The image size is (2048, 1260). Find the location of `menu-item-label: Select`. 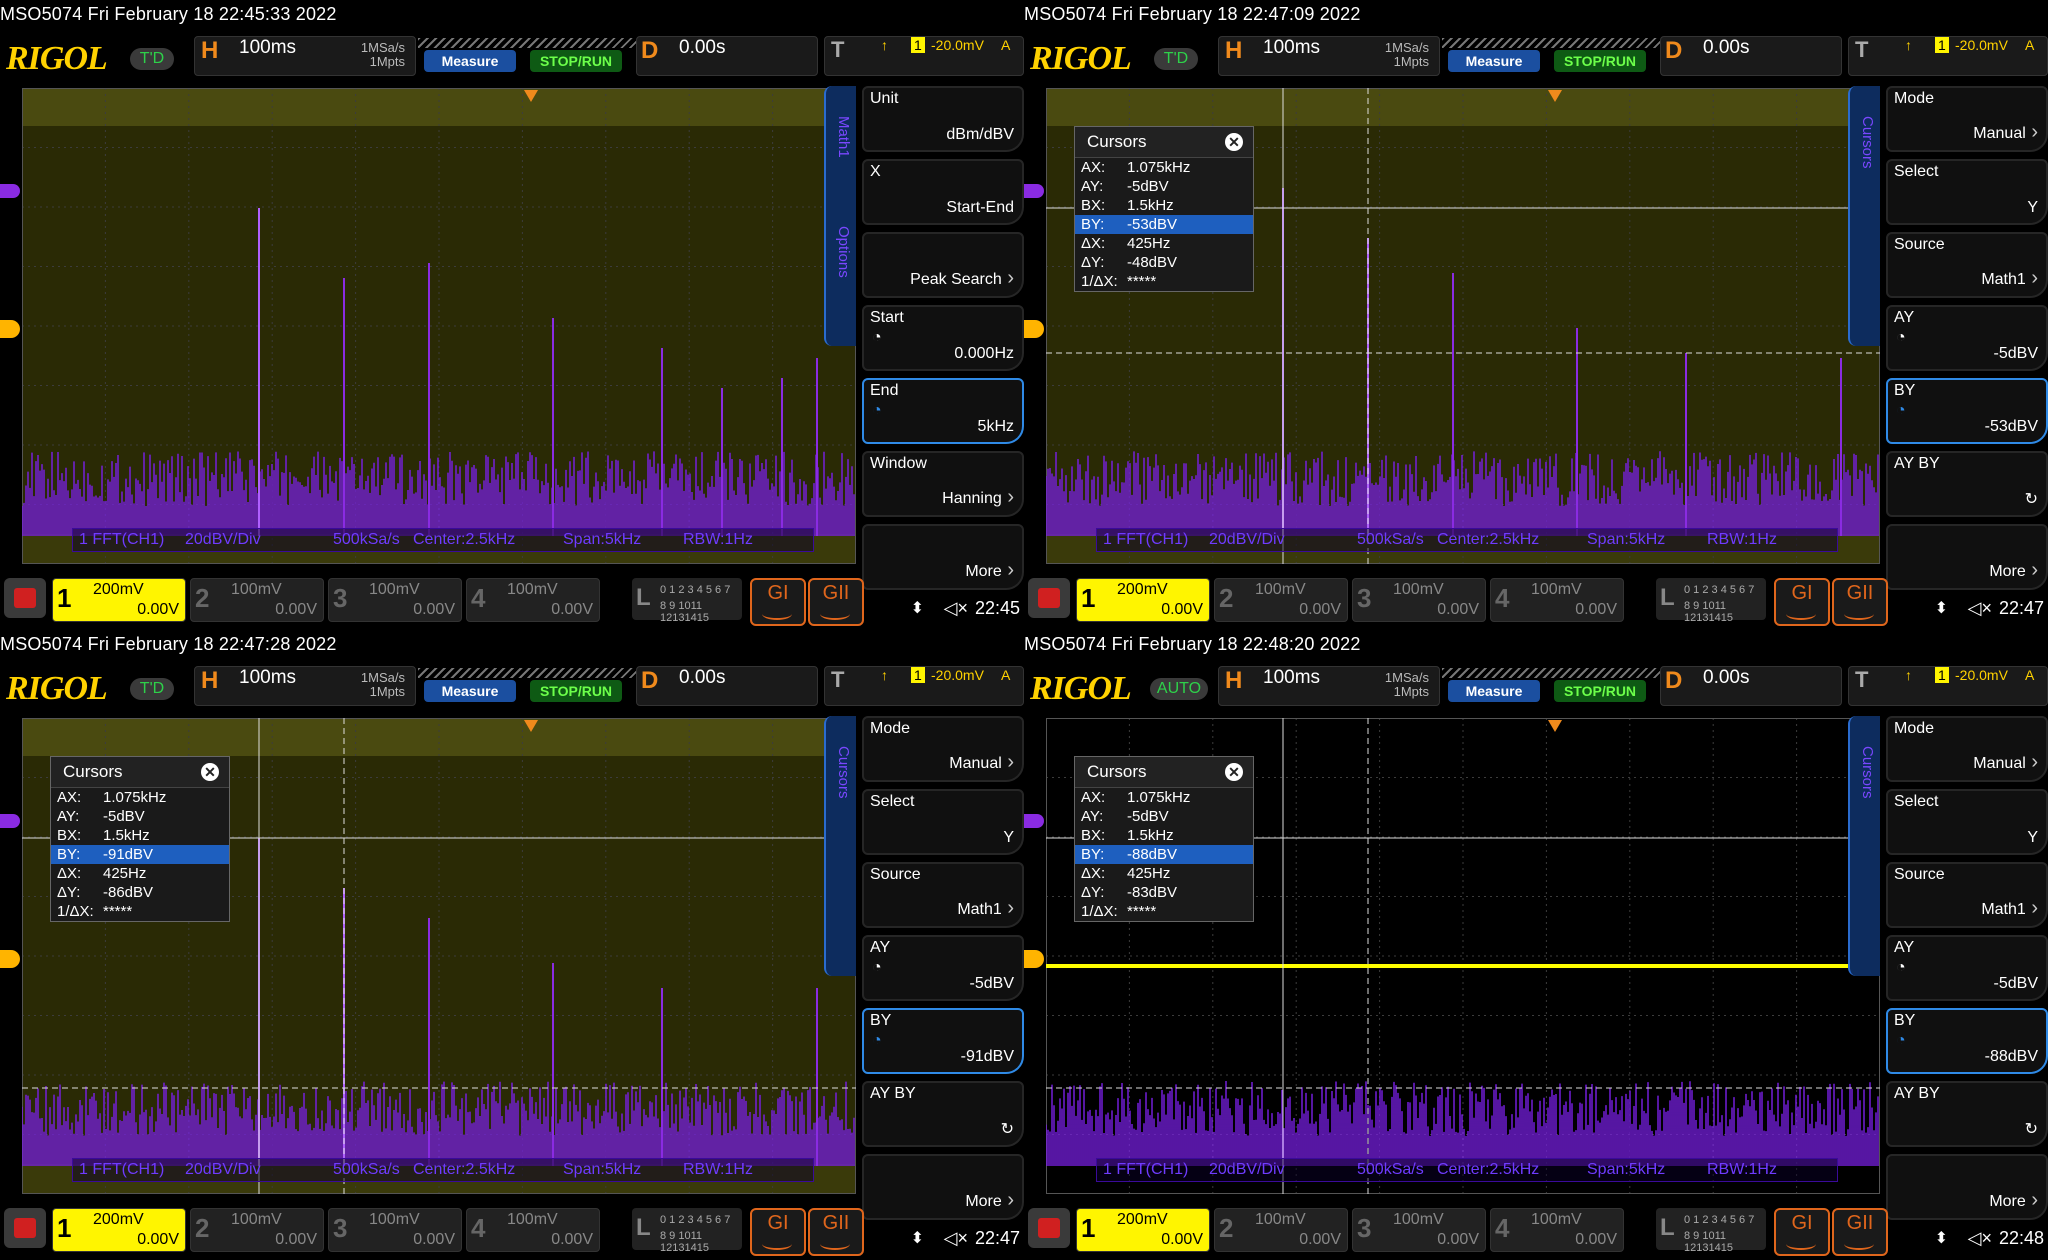

menu-item-label: Select is located at coordinates (892, 801).